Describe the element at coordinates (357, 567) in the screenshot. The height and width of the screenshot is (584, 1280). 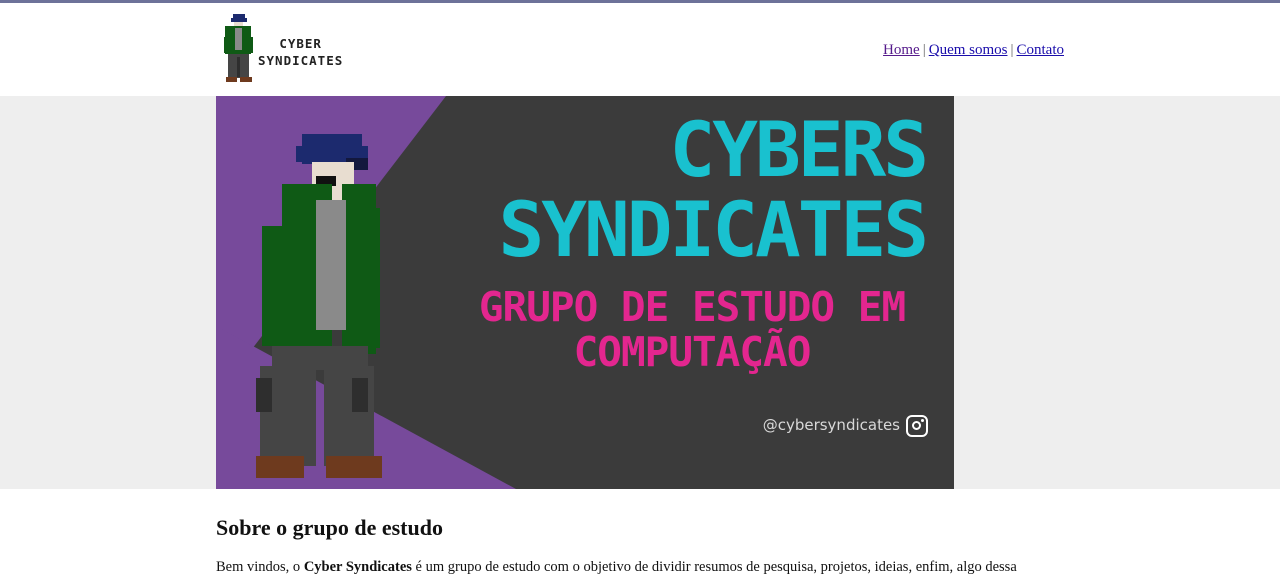
I see `about-group-name: Cyber Syndicates` at that location.